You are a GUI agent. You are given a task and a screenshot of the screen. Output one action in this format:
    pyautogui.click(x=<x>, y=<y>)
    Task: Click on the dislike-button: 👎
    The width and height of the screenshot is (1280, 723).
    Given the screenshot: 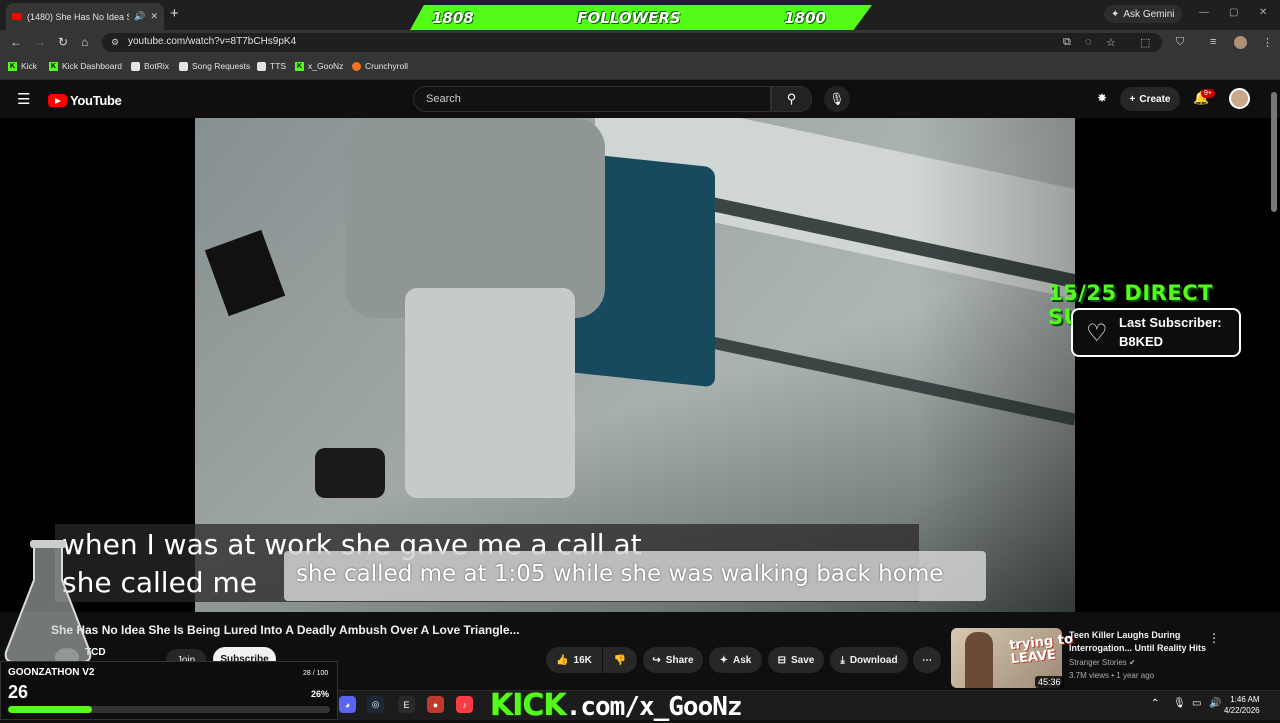 What is the action you would take?
    pyautogui.click(x=620, y=660)
    